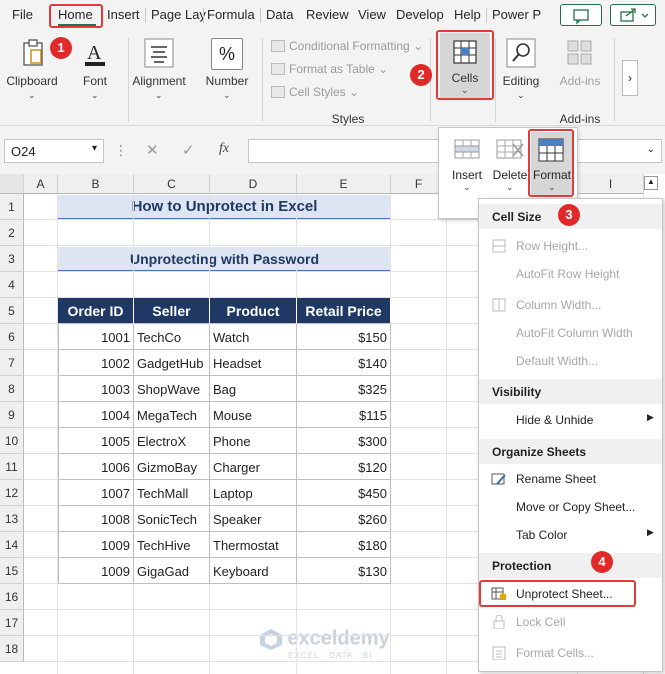 Image resolution: width=665 pixels, height=674 pixels. I want to click on row-header: 2, so click(12, 233).